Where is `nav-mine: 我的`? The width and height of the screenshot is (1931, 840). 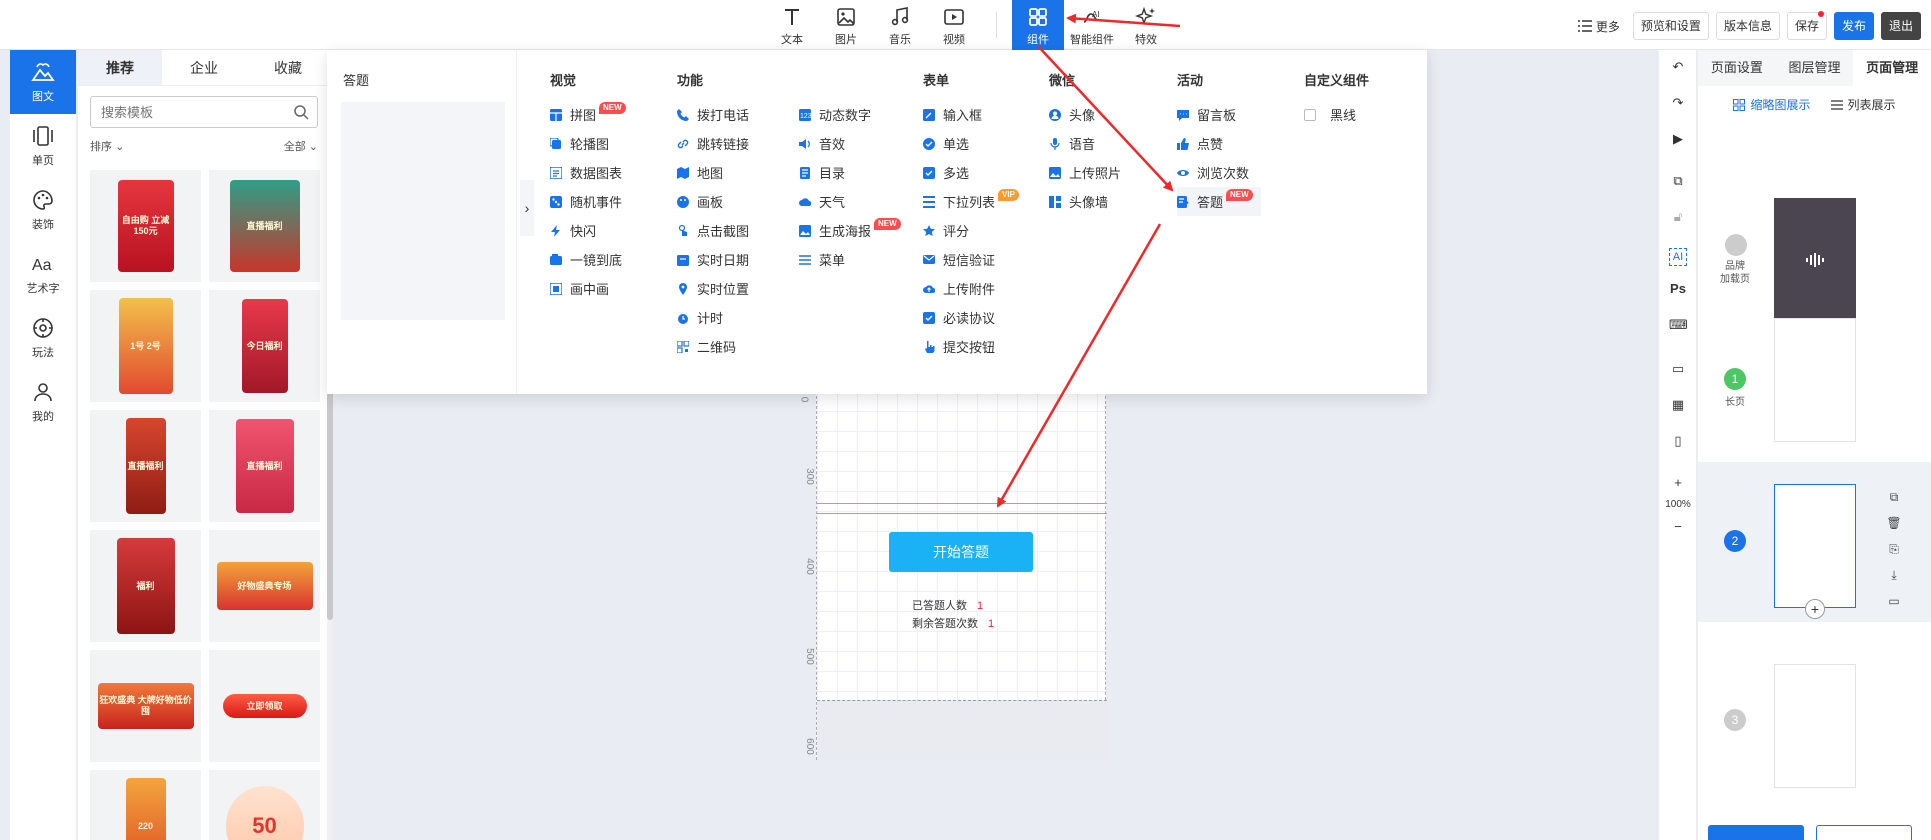 nav-mine: 我的 is located at coordinates (43, 402).